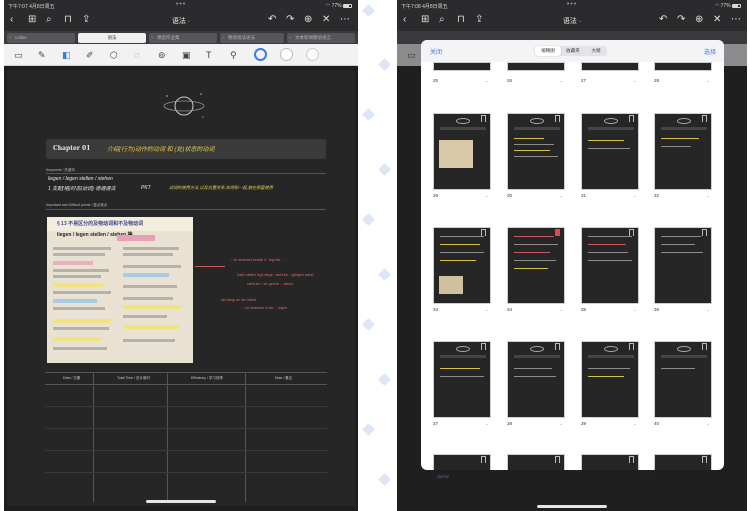  Describe the element at coordinates (233, 55) in the screenshot. I see `laser-pointer-icon: ⚲` at that location.